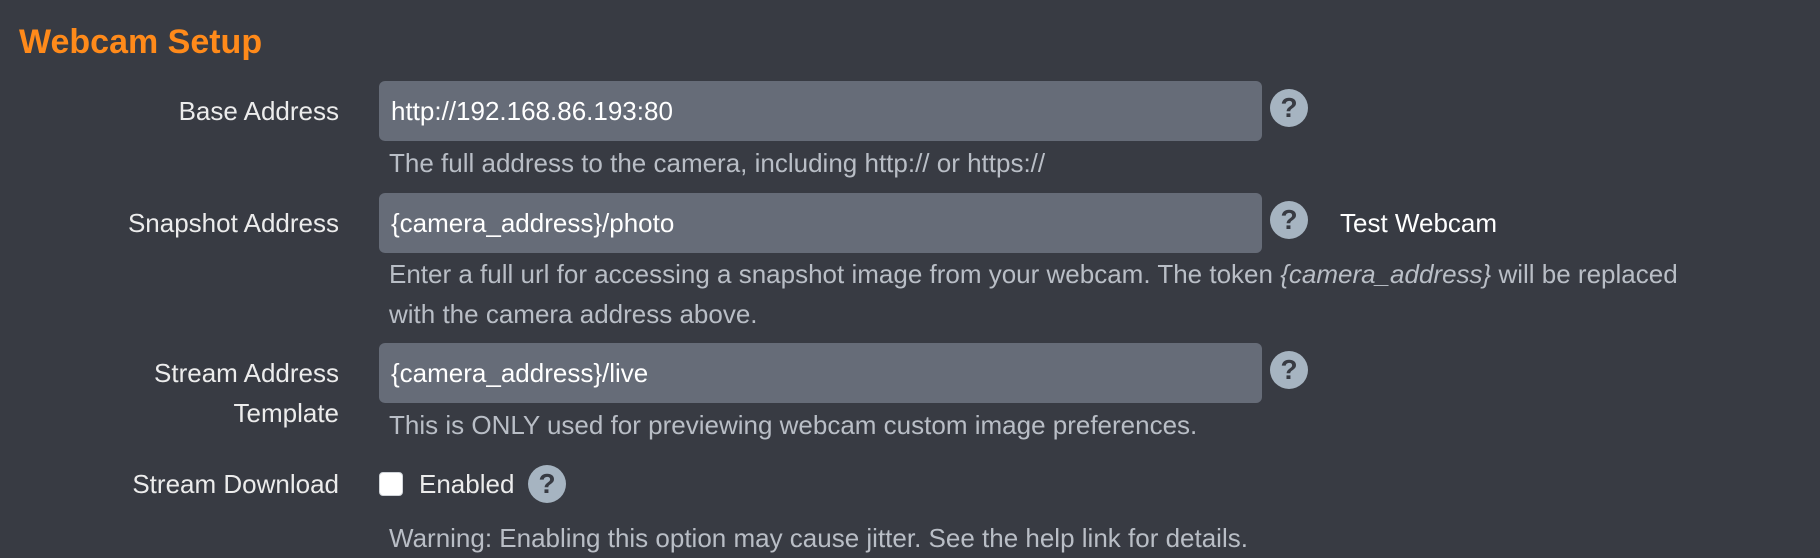 Image resolution: width=1820 pixels, height=558 pixels. What do you see at coordinates (233, 223) in the screenshot?
I see `snapshot-address-label: Snapshot Address` at bounding box center [233, 223].